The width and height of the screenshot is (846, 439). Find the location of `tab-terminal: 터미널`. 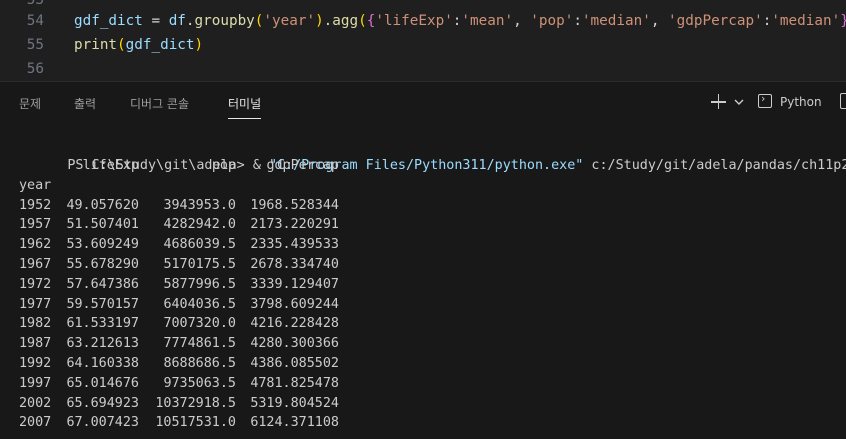

tab-terminal: 터미널 is located at coordinates (245, 107).